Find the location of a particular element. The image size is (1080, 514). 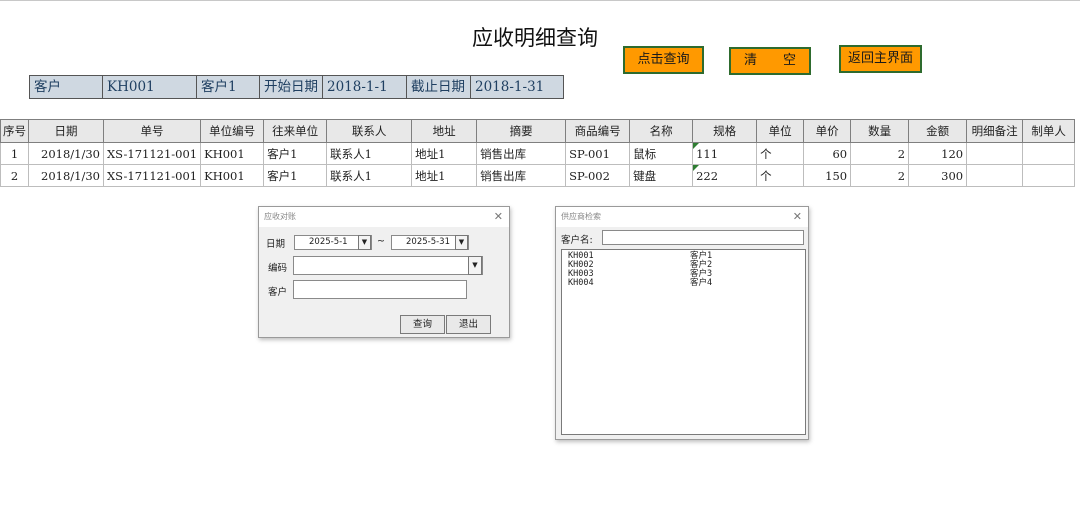

table-cell: 300 is located at coordinates (938, 175).